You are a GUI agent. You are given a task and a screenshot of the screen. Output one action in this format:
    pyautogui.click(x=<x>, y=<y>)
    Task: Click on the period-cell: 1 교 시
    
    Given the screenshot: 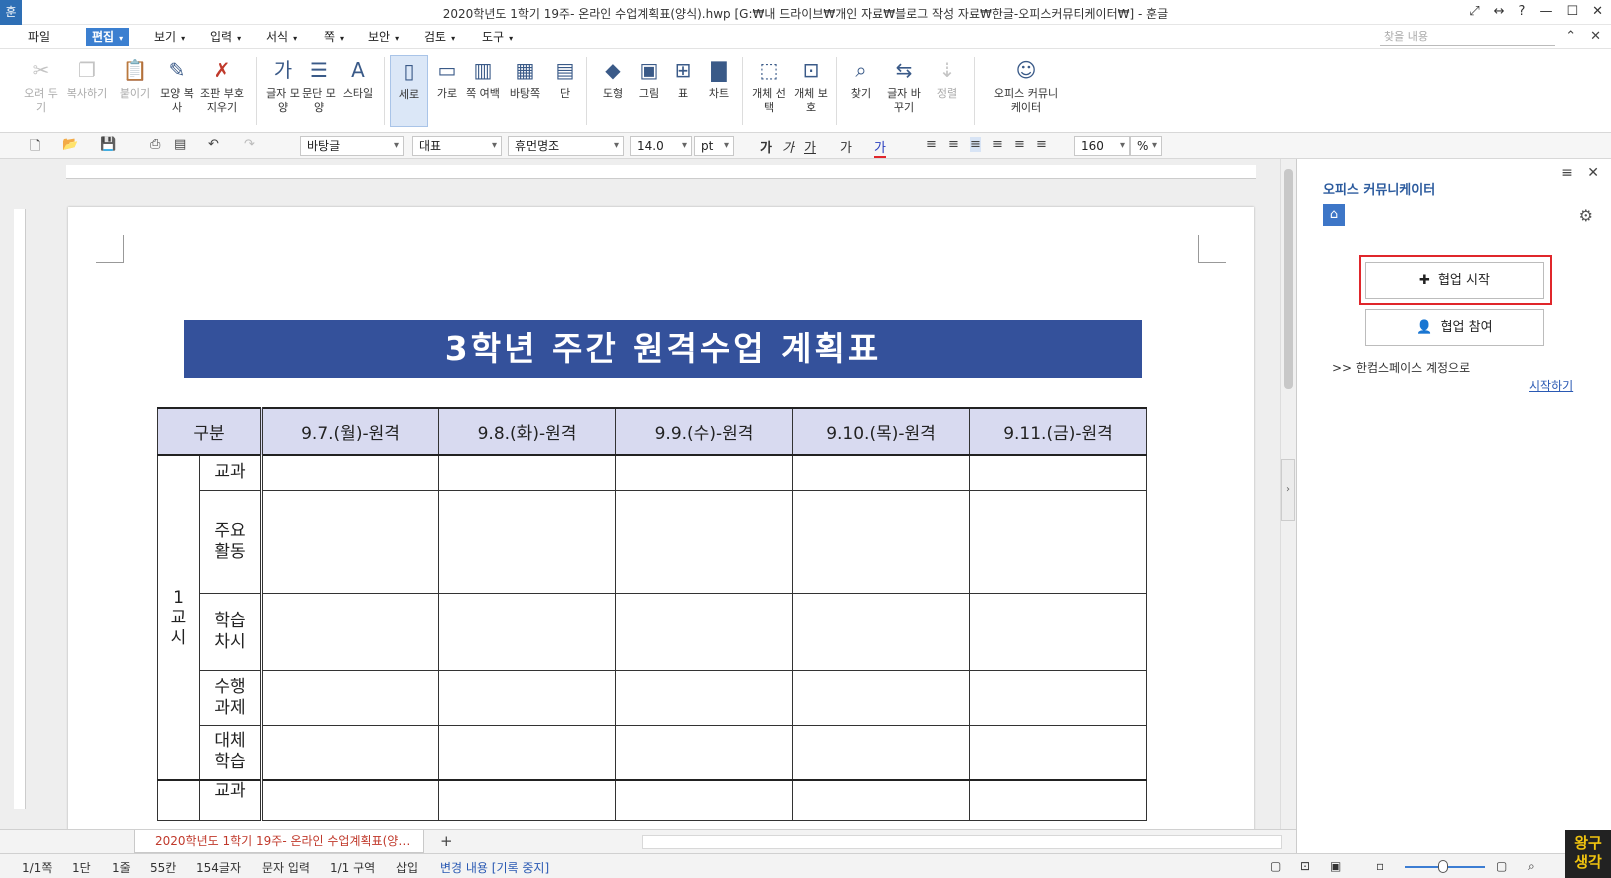 What is the action you would take?
    pyautogui.click(x=178, y=617)
    